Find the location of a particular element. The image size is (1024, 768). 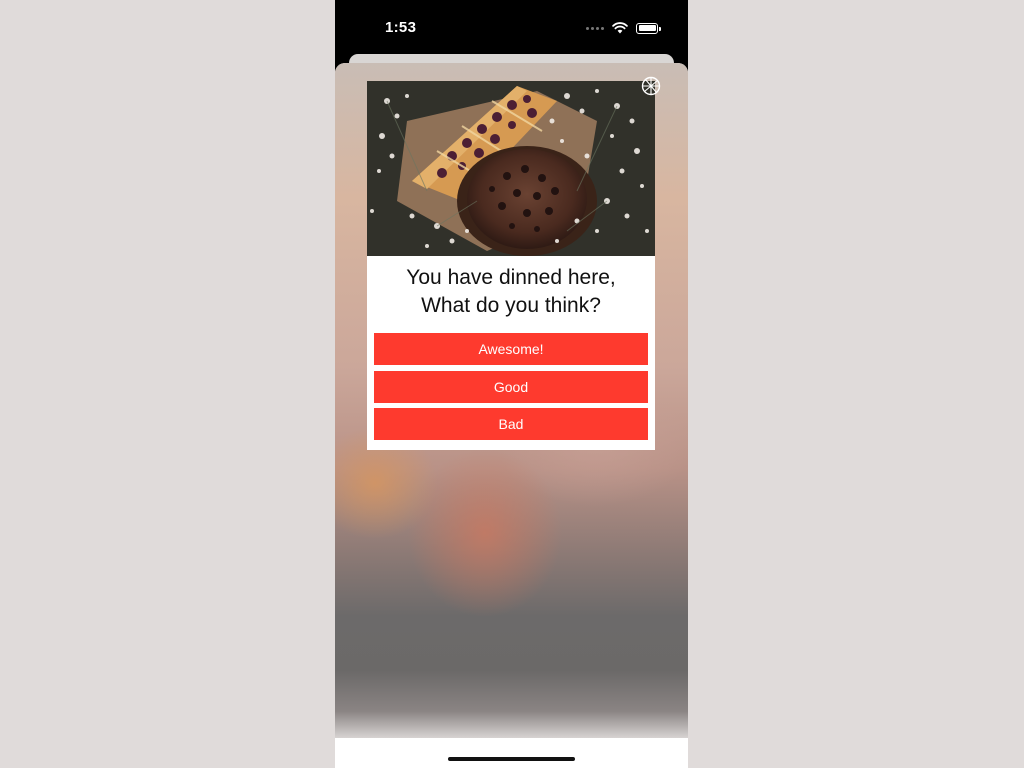

rating-question: You have dinned here, What do you think? is located at coordinates (511, 292).